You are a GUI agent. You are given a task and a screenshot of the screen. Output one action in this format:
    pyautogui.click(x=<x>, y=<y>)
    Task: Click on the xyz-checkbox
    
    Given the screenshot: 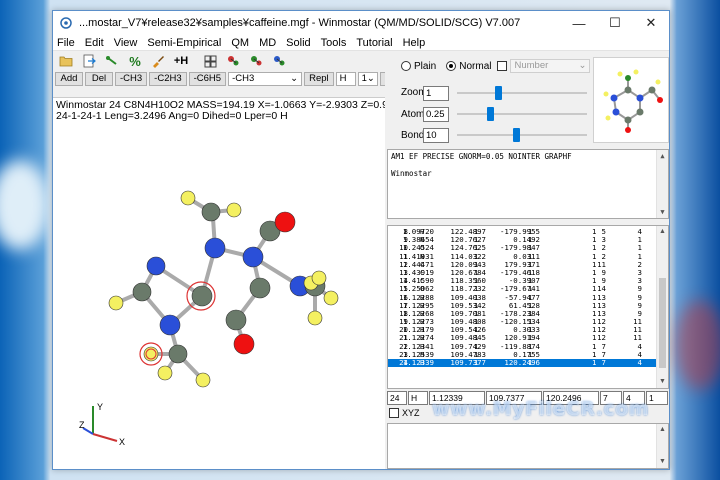 What is the action you would take?
    pyautogui.click(x=394, y=413)
    